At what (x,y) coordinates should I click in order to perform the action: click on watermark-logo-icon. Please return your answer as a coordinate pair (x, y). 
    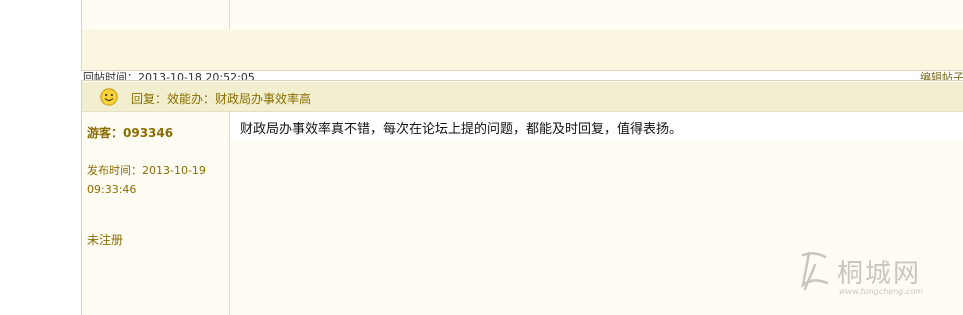
    Looking at the image, I should click on (815, 271).